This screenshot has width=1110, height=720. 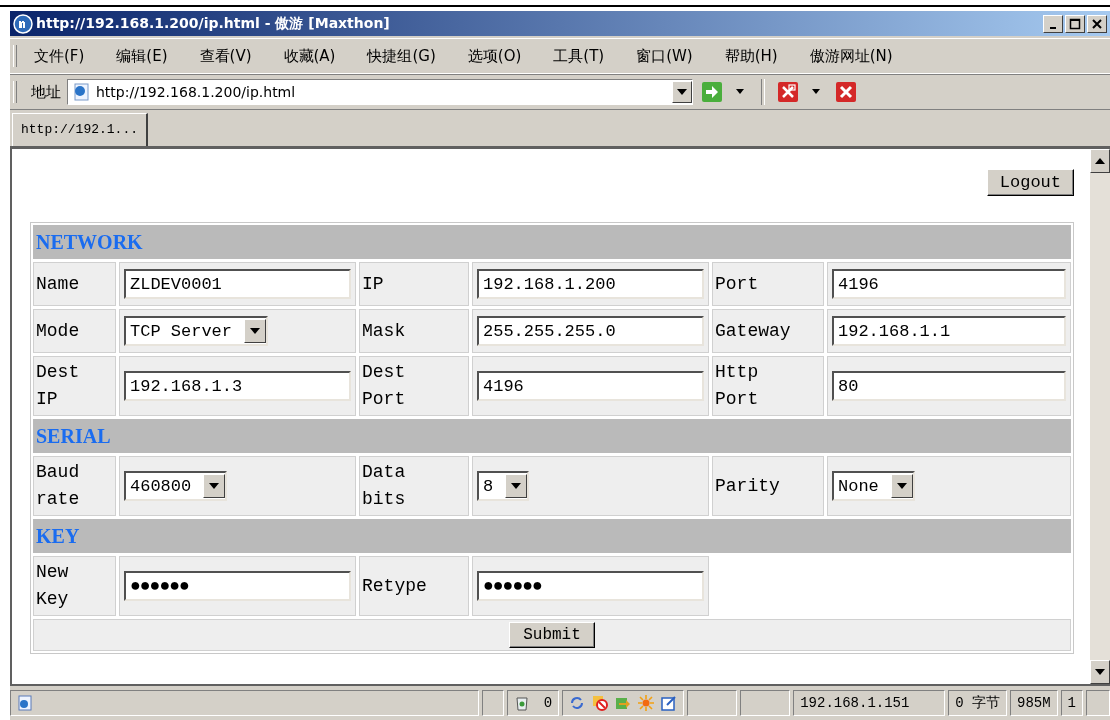 What do you see at coordinates (213, 23) in the screenshot?
I see `window-title: http://192.168.1.200/ip.html - 傲游 [Maxthon]` at bounding box center [213, 23].